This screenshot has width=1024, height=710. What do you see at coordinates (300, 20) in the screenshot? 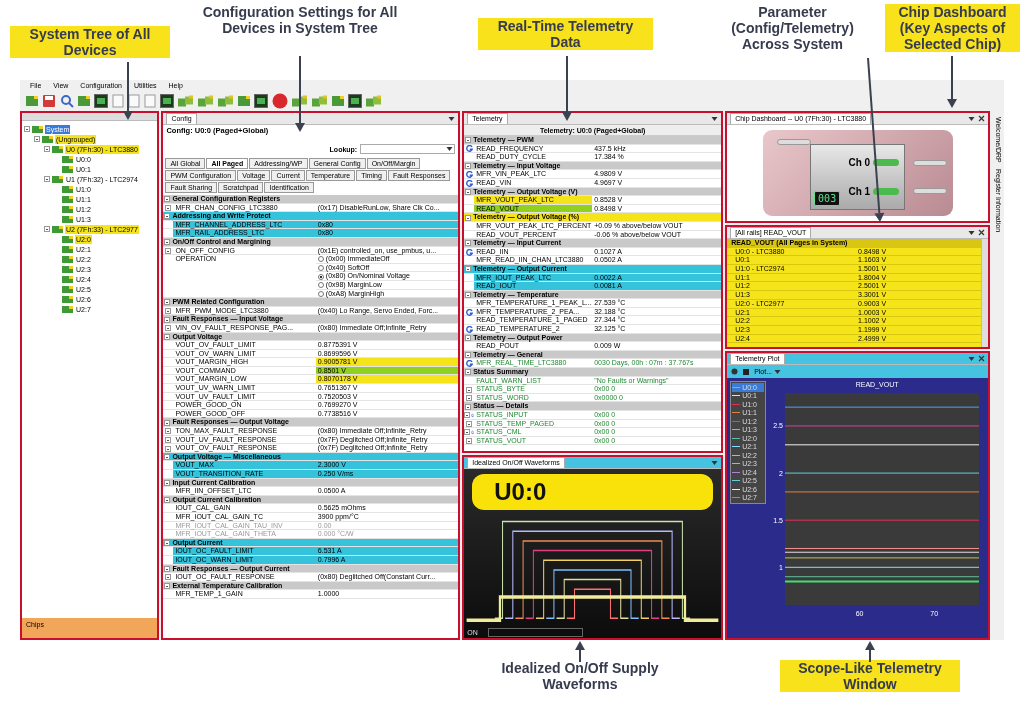
I see `callout-label: Configuration Settings for All Devices in System Tree` at bounding box center [300, 20].